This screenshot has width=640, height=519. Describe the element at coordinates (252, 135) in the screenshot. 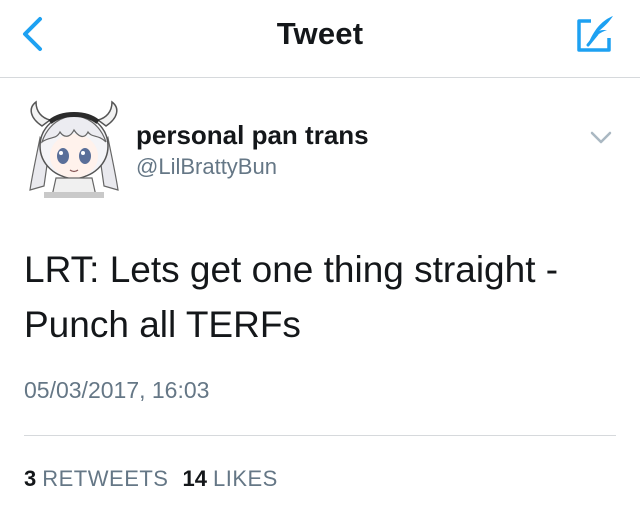

I see `author-display-name: personal pan trans` at that location.